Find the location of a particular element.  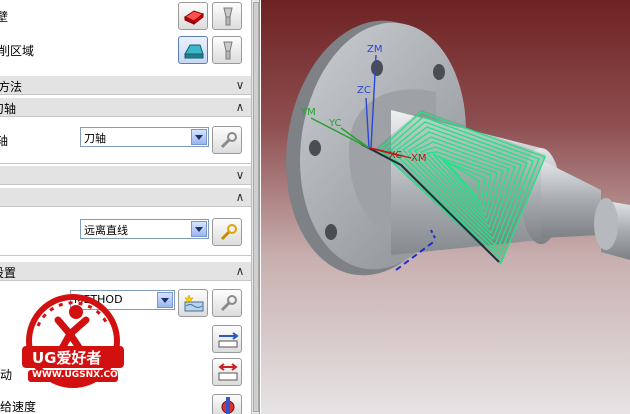

specify-cut-area-row: 切削区域 is located at coordinates (125, 51).